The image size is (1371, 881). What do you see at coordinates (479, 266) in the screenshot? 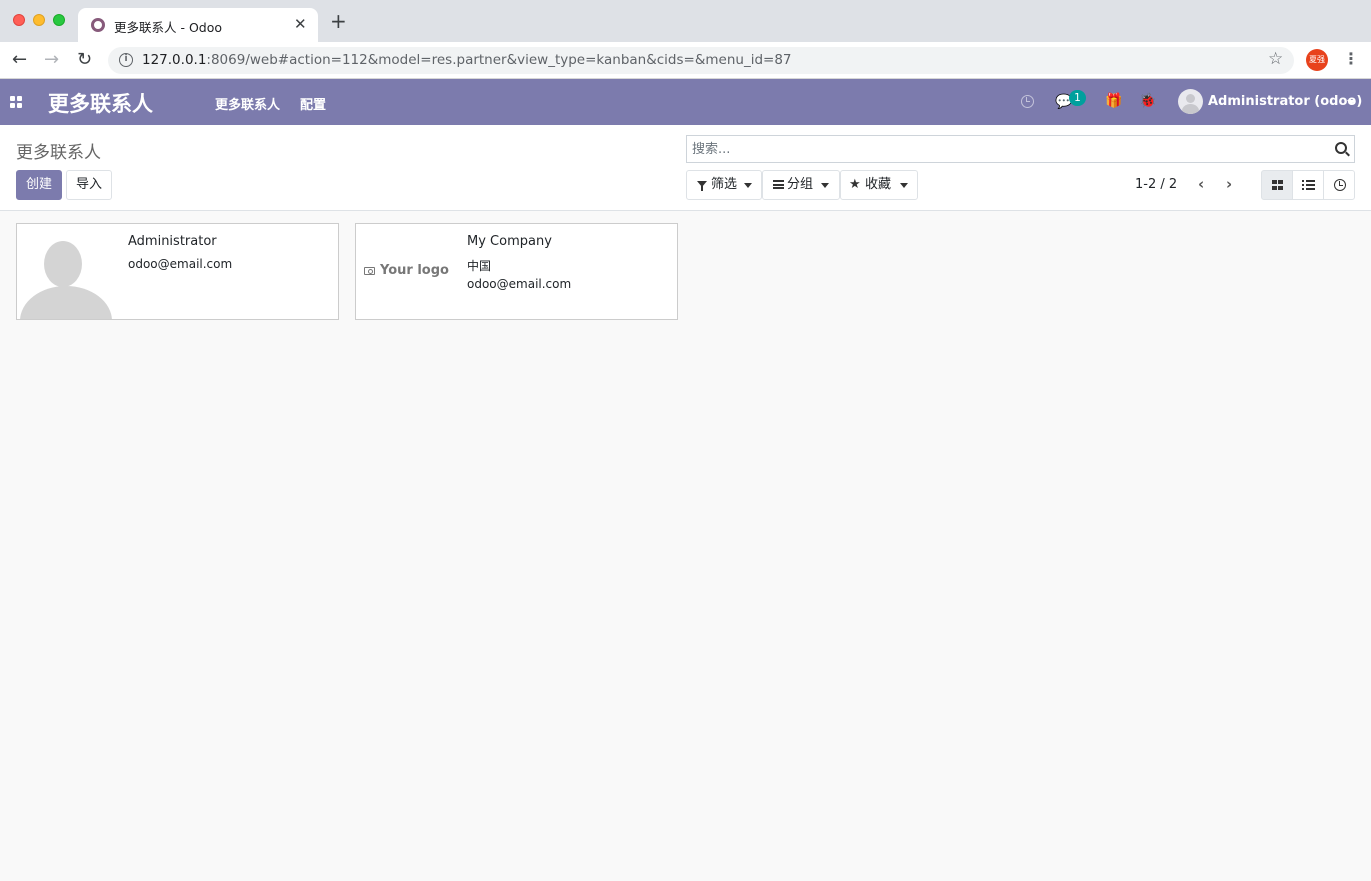
I see `card-country: 中国` at bounding box center [479, 266].